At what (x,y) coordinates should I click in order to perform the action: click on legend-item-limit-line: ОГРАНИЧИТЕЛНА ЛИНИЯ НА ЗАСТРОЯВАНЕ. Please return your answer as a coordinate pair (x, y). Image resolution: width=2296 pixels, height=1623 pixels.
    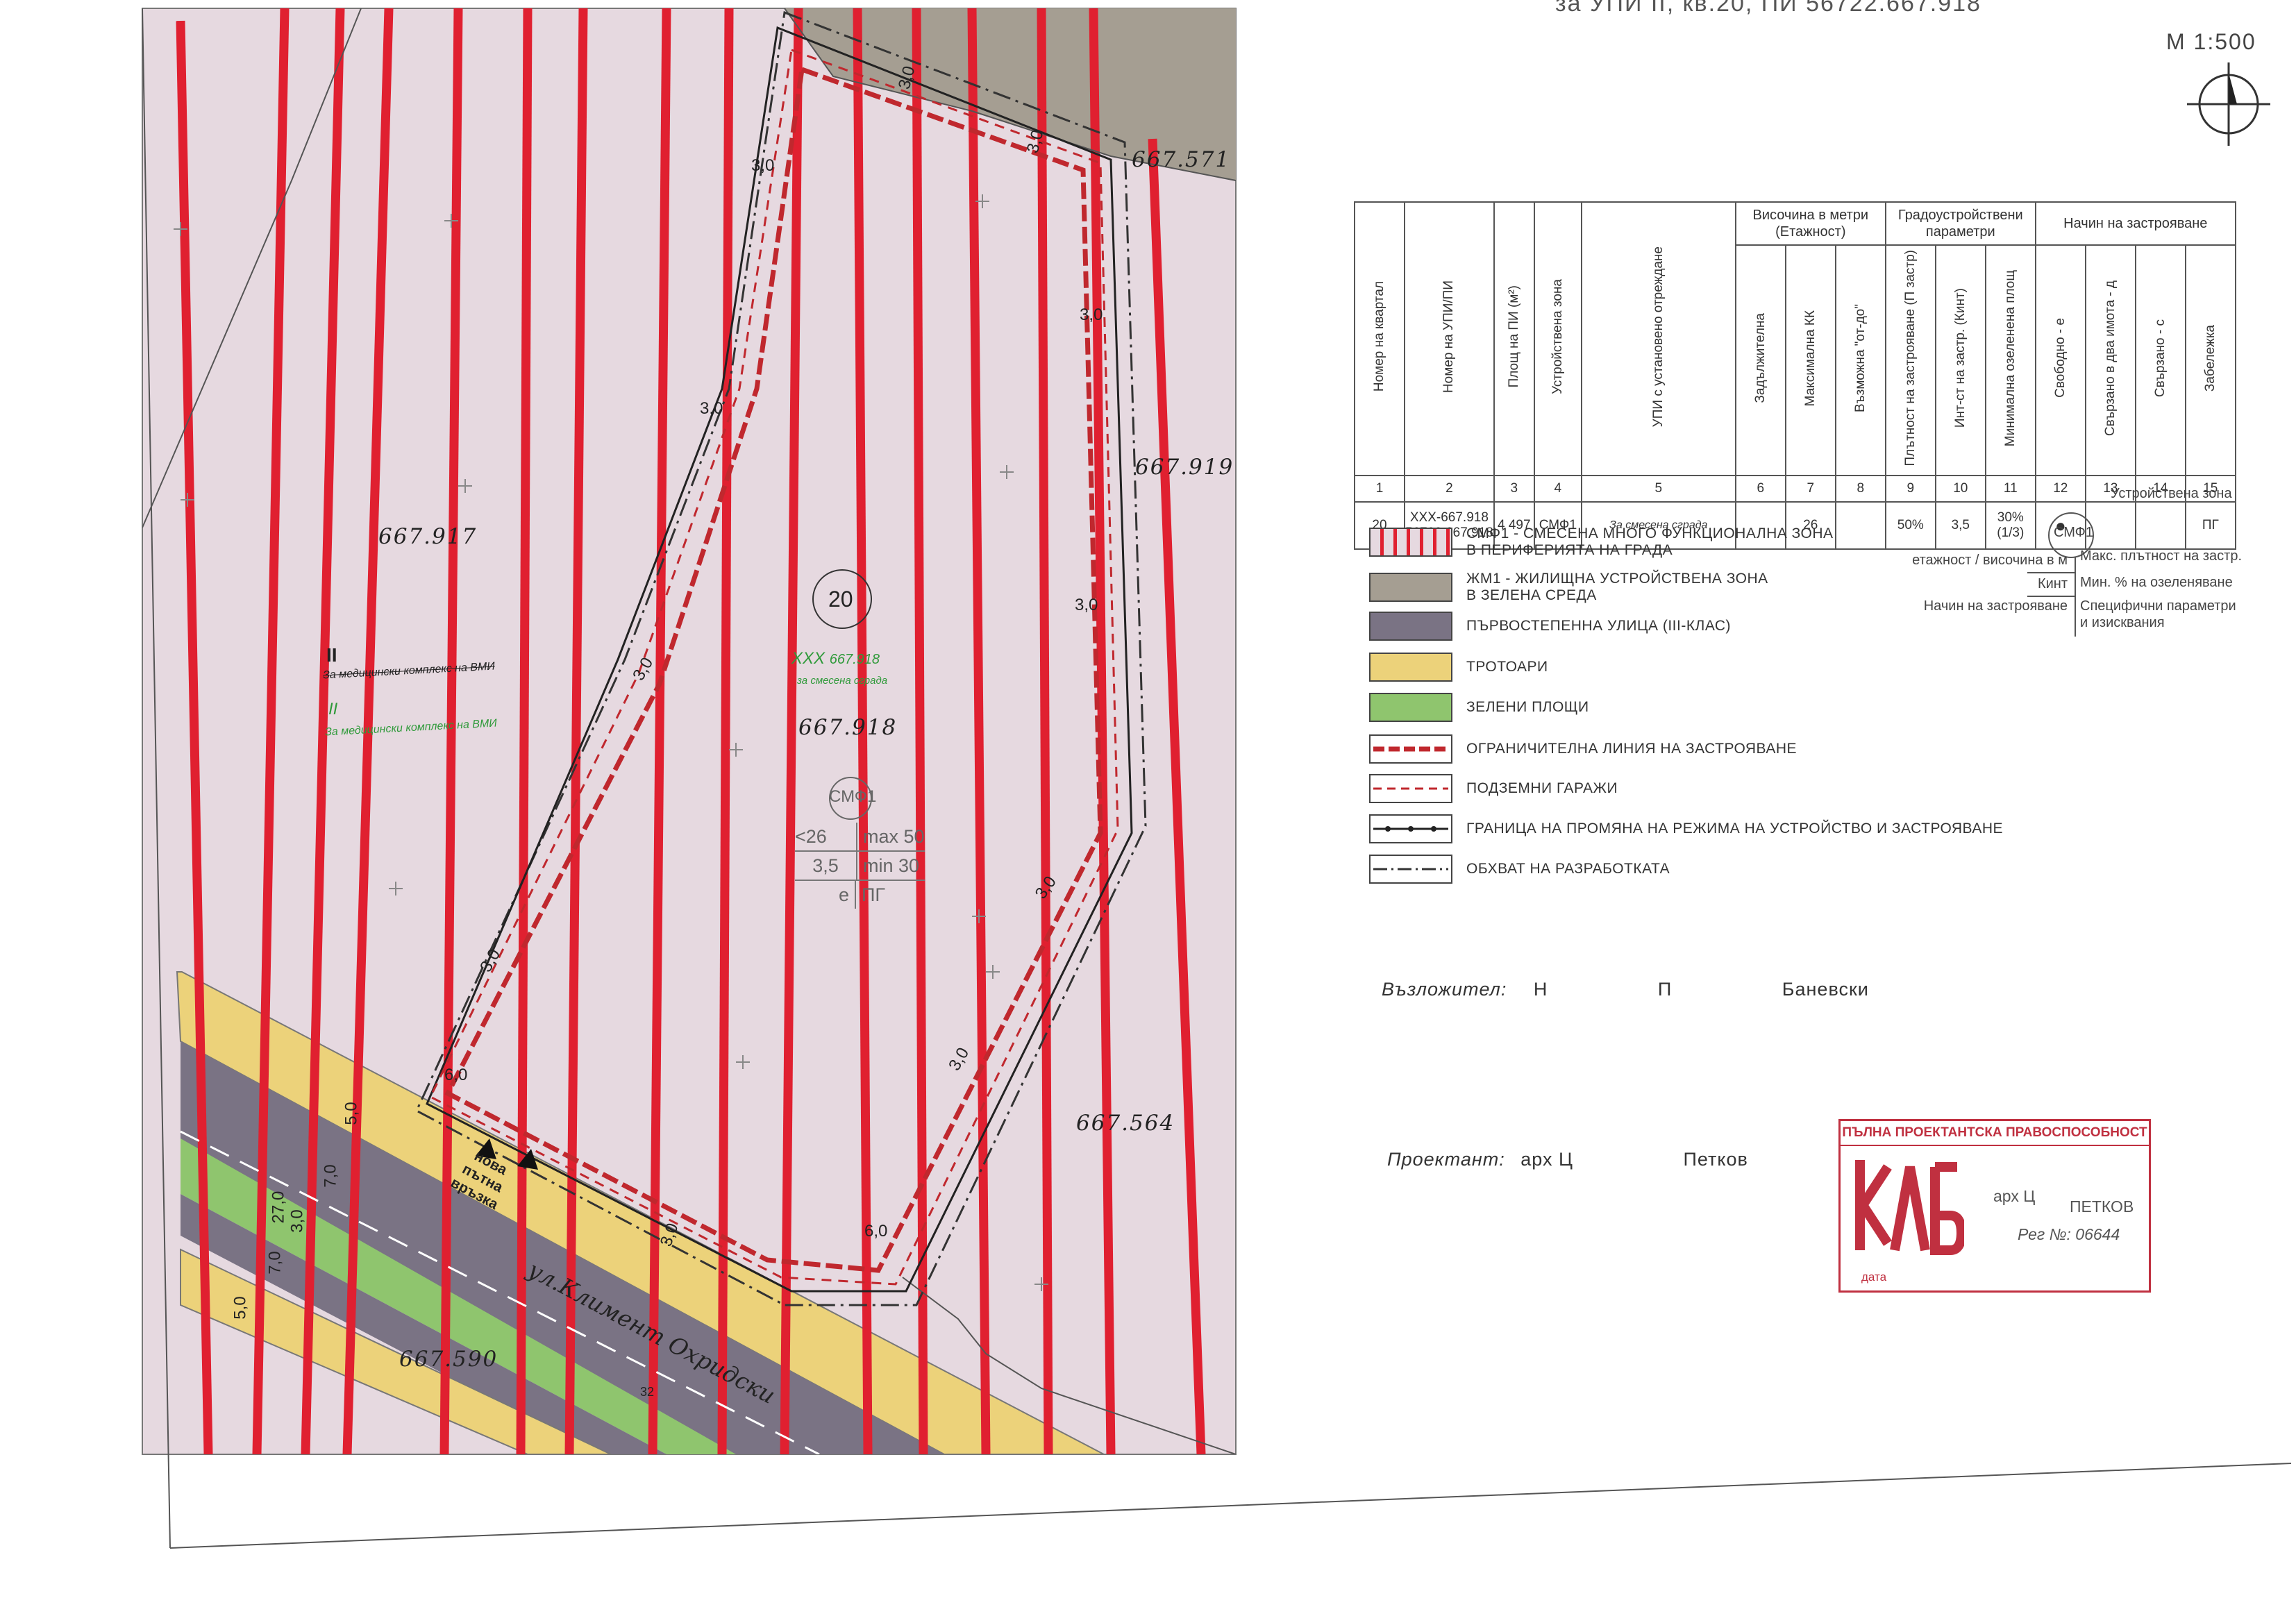
    Looking at the image, I should click on (1583, 749).